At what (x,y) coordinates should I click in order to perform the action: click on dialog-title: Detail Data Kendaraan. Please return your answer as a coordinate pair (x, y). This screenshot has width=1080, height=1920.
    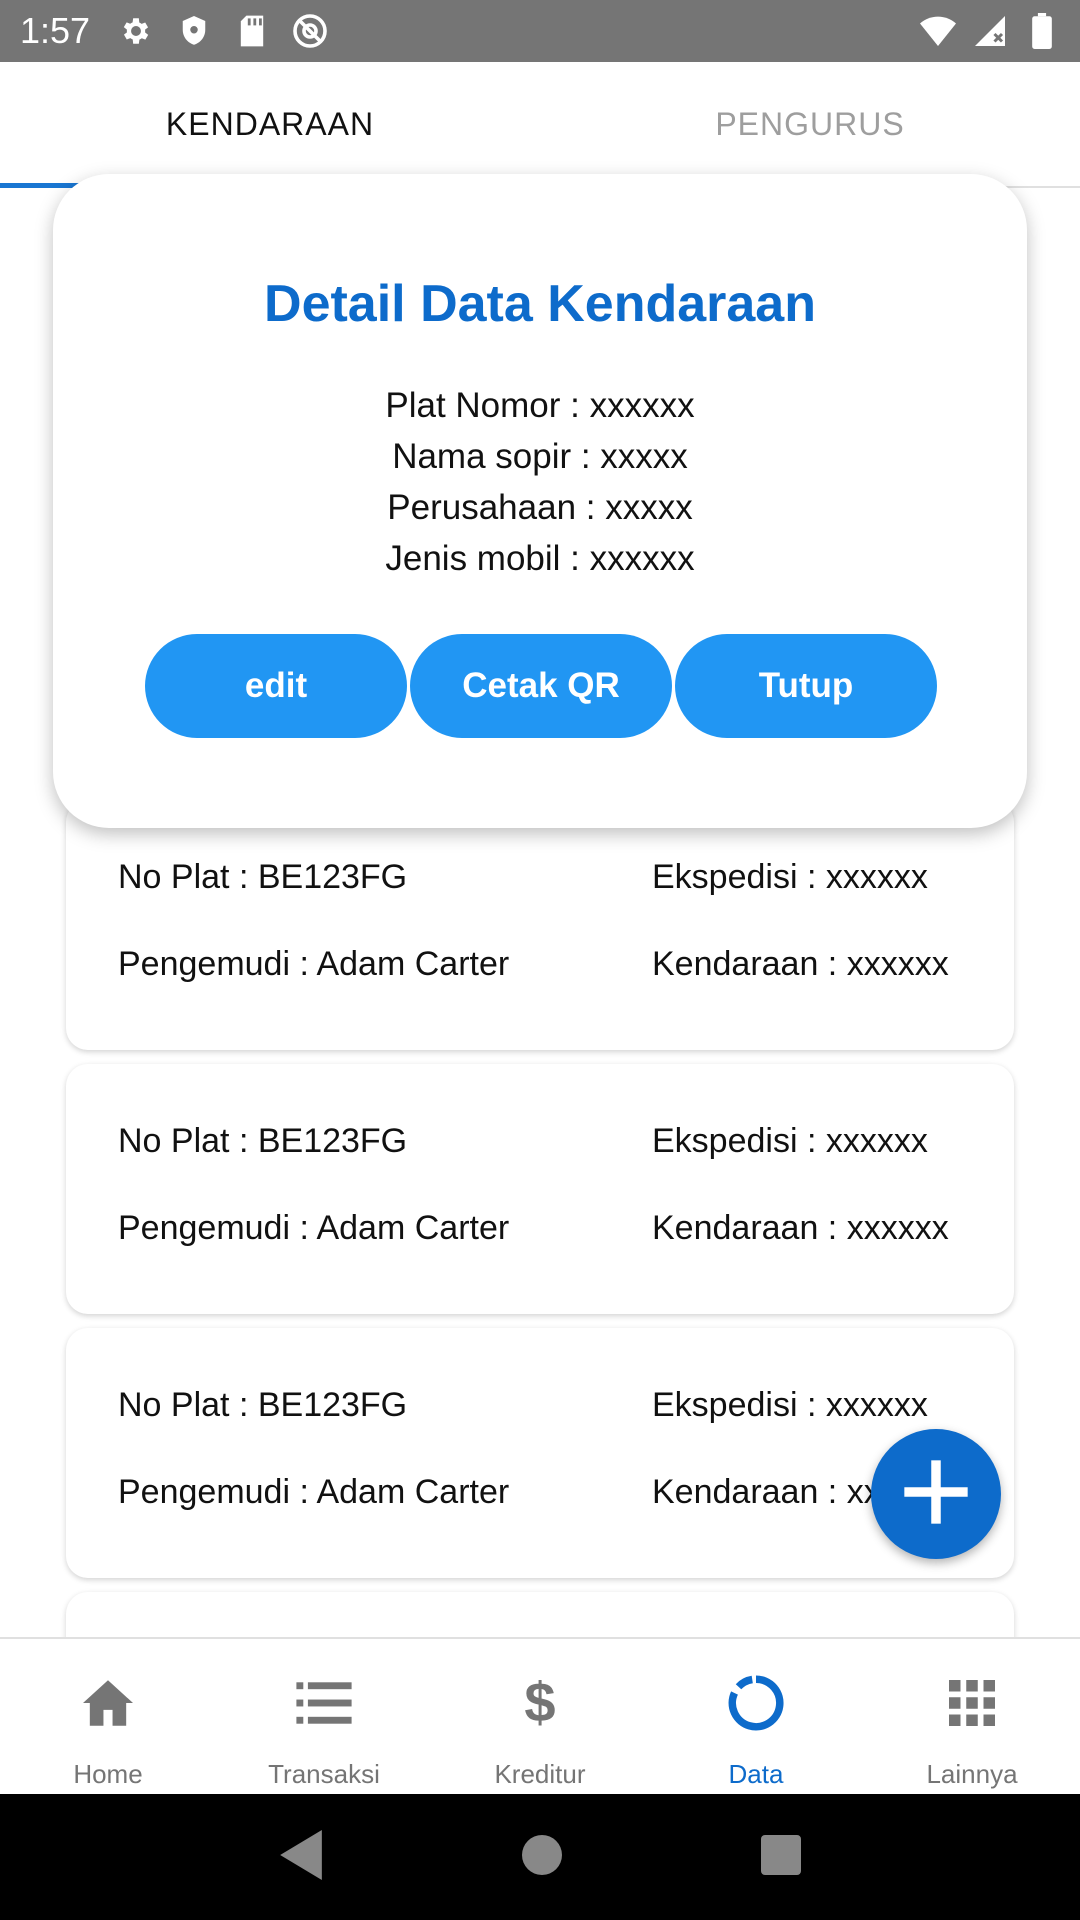
    Looking at the image, I should click on (540, 304).